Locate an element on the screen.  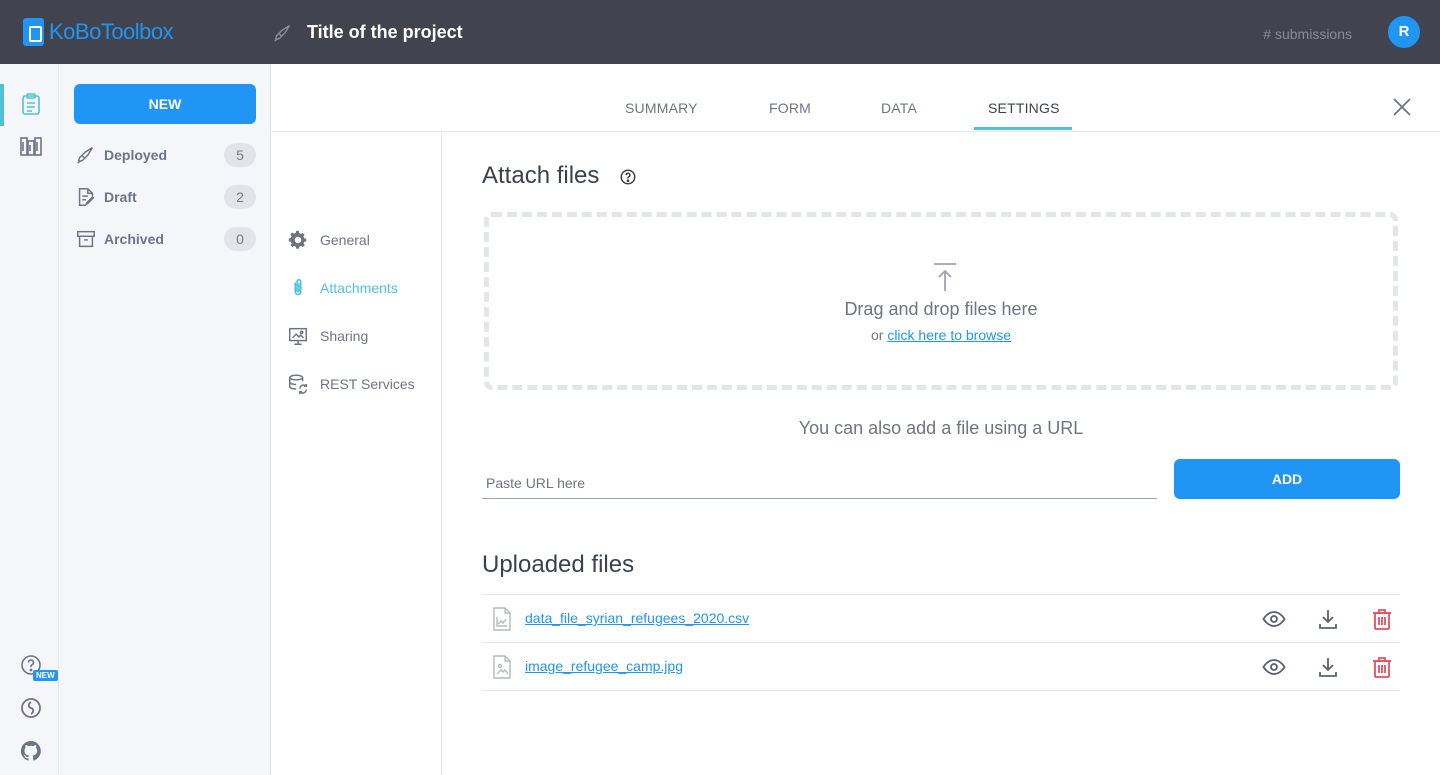
new-project-button: NEW is located at coordinates (165, 104).